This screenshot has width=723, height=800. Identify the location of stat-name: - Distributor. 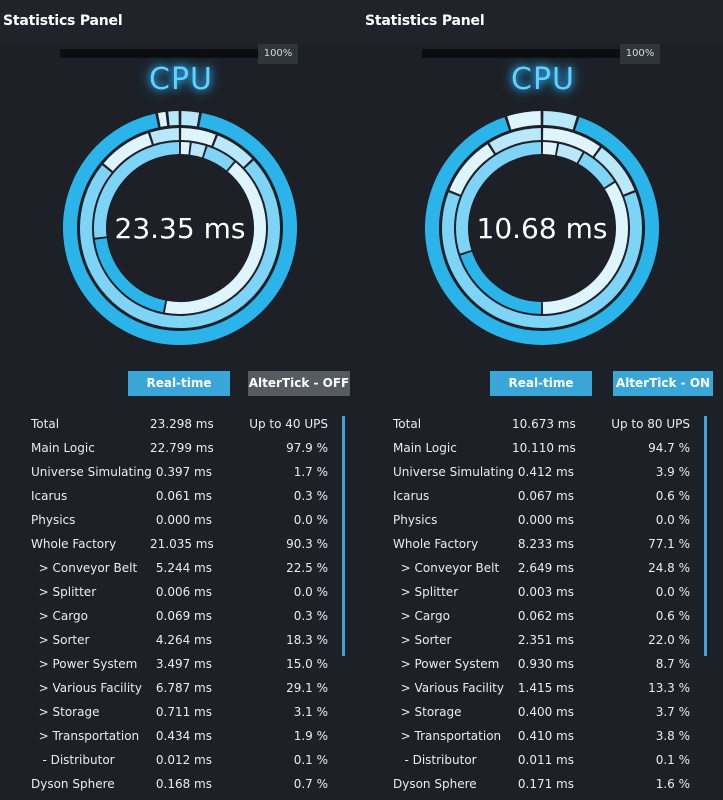
(73, 760).